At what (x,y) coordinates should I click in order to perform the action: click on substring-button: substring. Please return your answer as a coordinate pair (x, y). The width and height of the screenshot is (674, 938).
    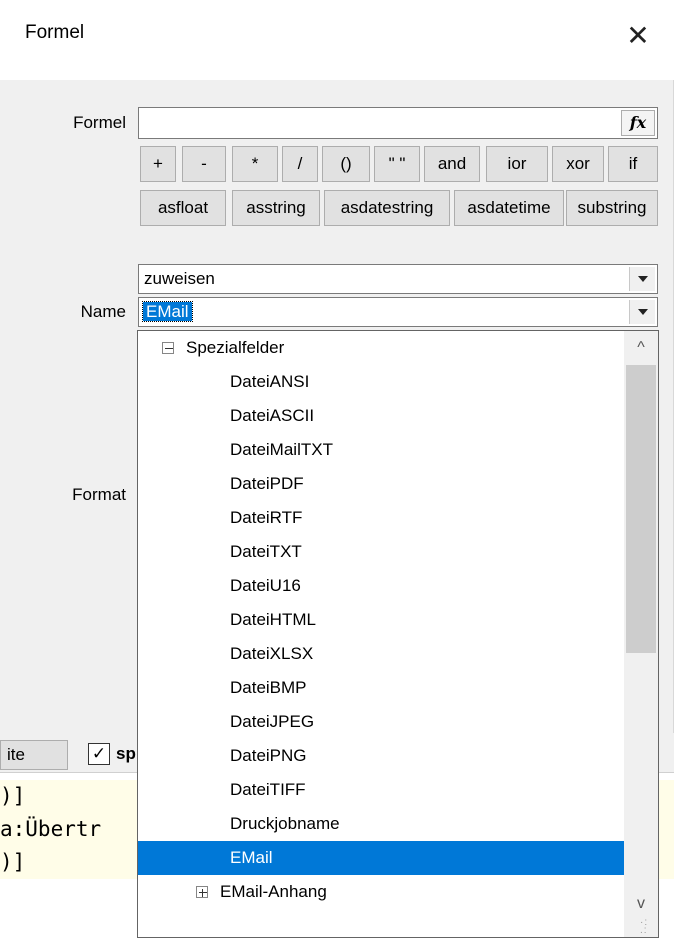
    Looking at the image, I should click on (612, 208).